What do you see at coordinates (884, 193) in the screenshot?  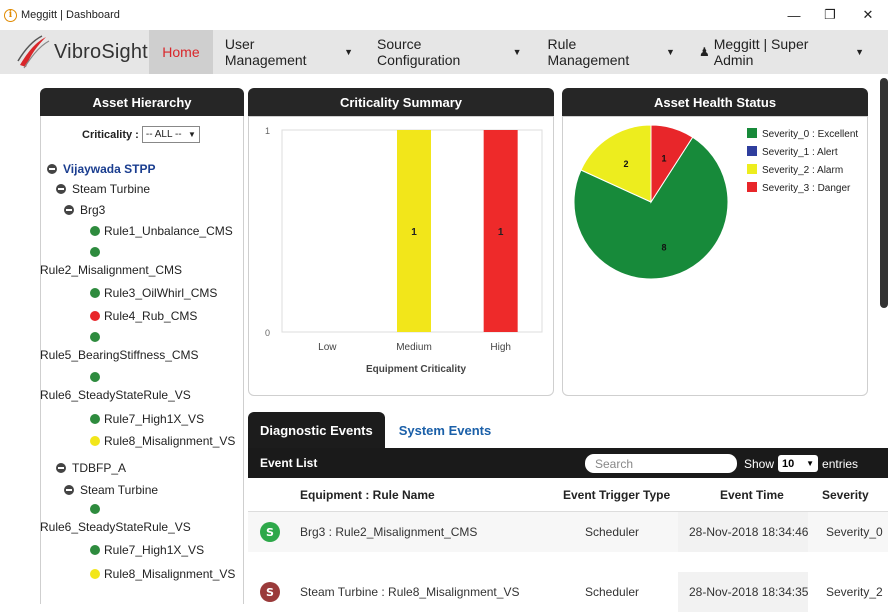 I see `page-scrollbar` at bounding box center [884, 193].